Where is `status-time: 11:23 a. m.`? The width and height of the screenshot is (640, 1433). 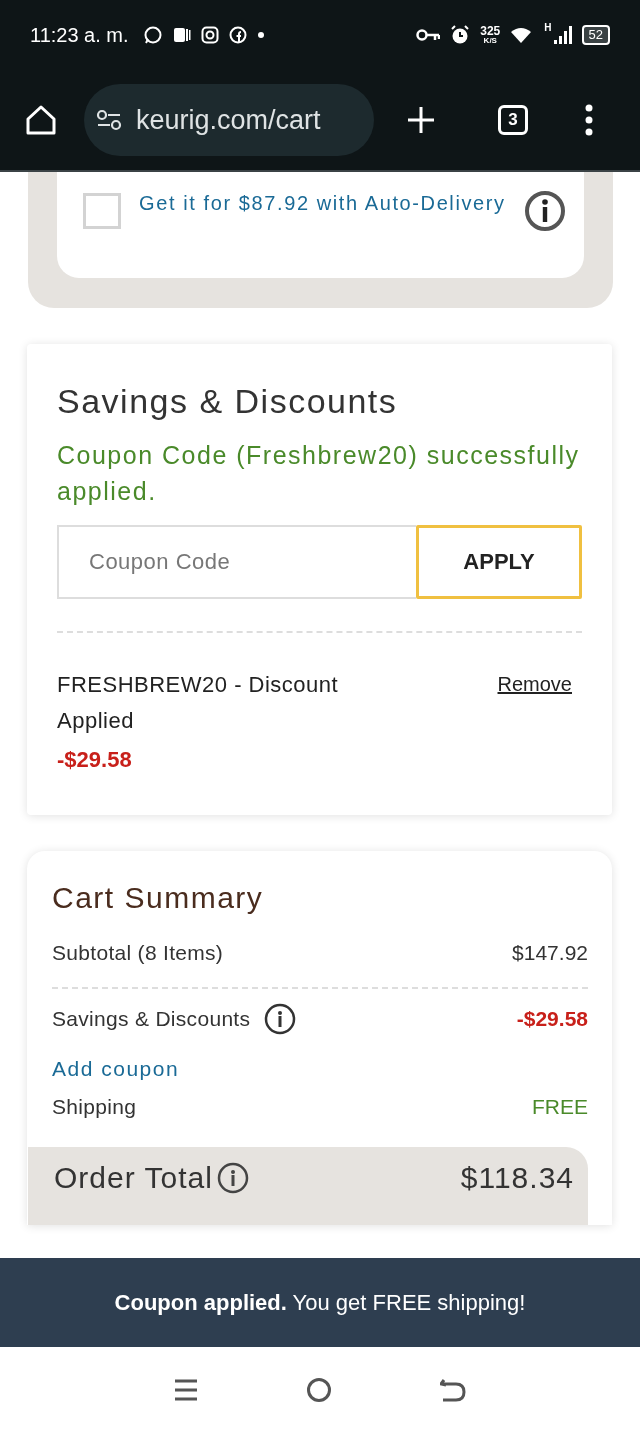
status-time: 11:23 a. m. is located at coordinates (79, 35).